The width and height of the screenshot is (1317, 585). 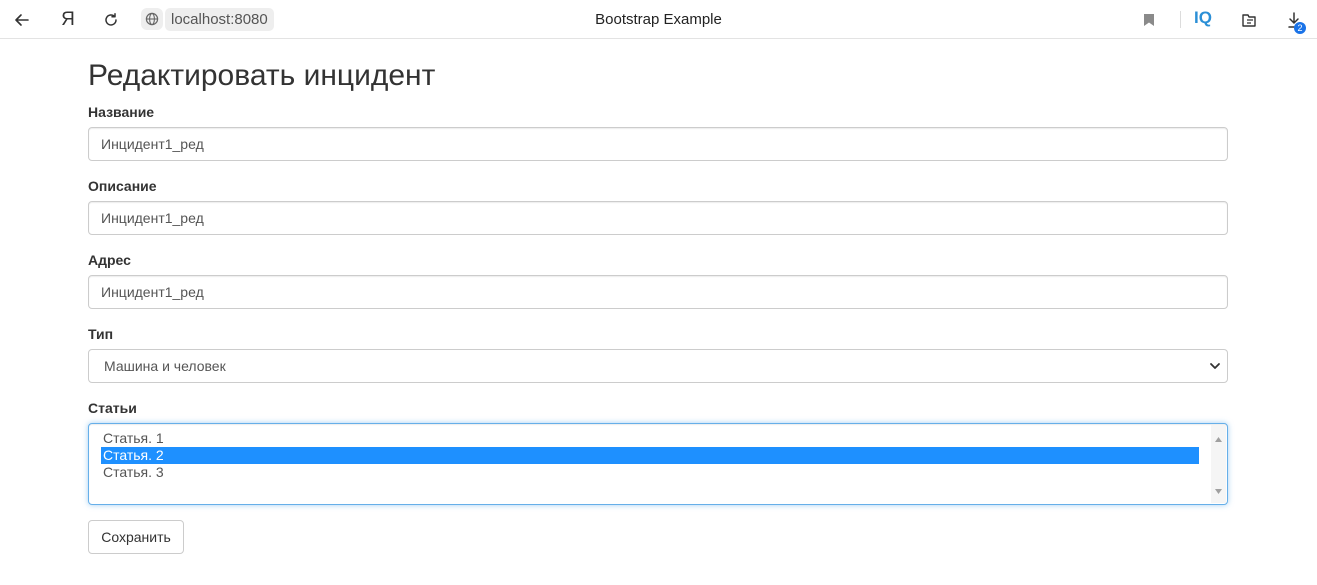 What do you see at coordinates (1310, 312) in the screenshot?
I see `page-scrollbar` at bounding box center [1310, 312].